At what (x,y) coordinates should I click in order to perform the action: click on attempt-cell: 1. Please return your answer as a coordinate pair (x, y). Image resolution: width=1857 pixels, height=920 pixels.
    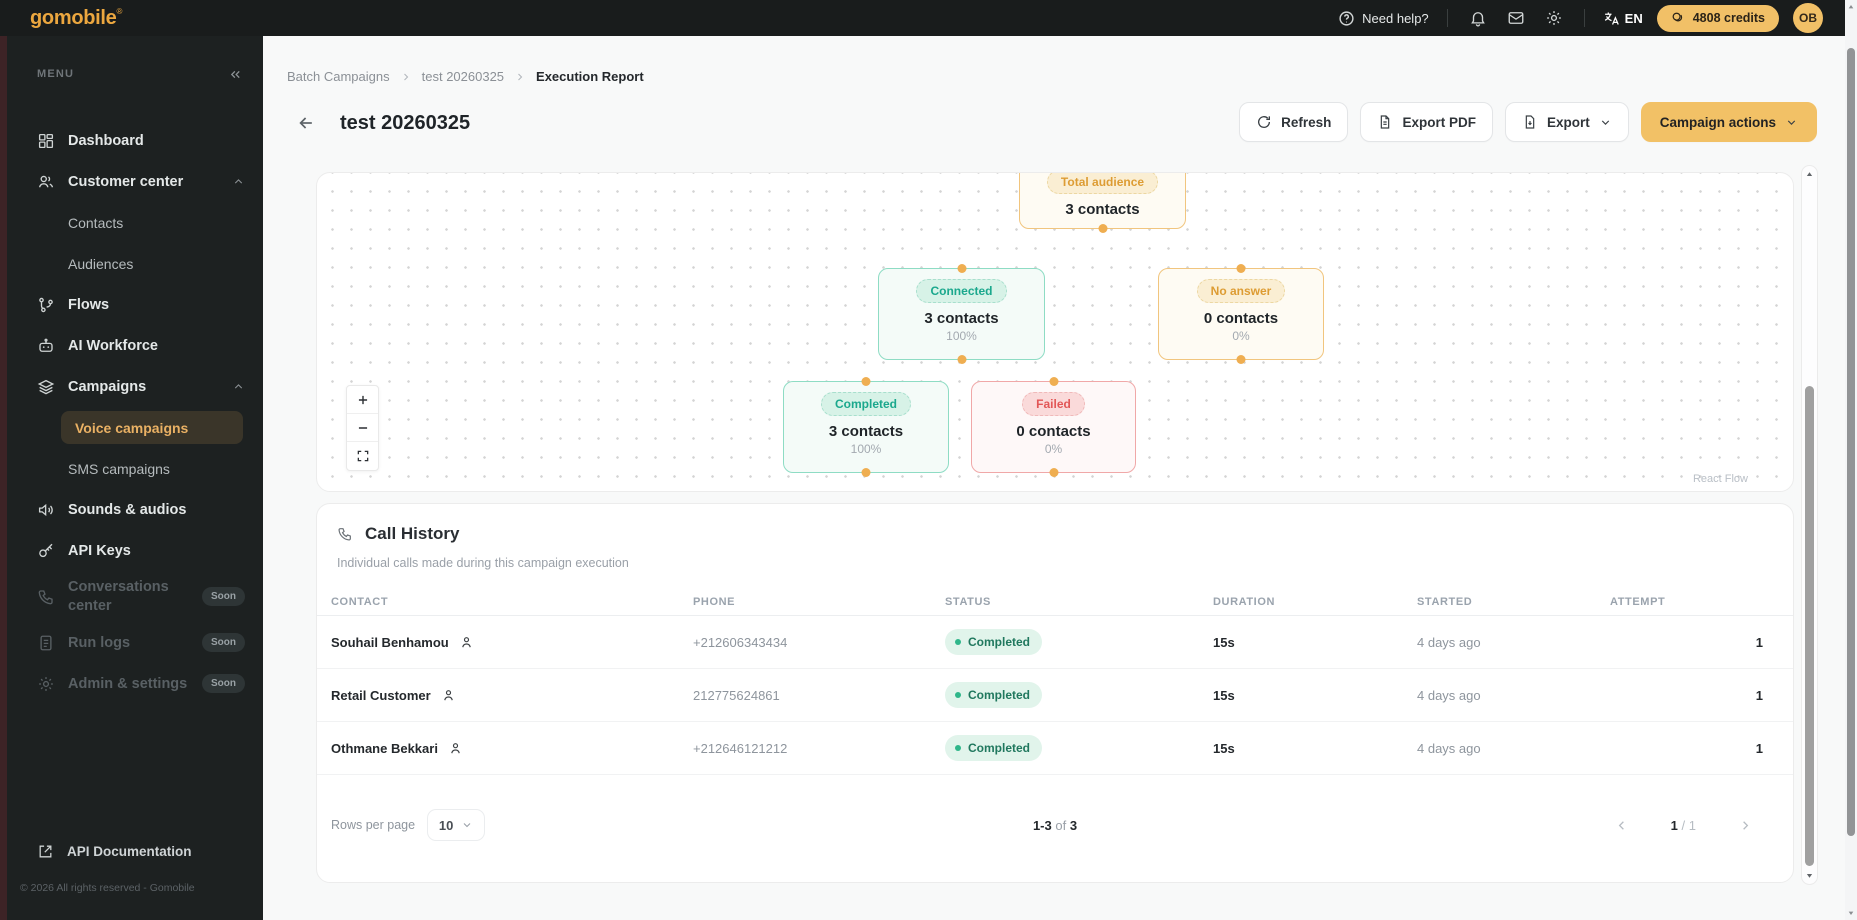
    Looking at the image, I should click on (1759, 748).